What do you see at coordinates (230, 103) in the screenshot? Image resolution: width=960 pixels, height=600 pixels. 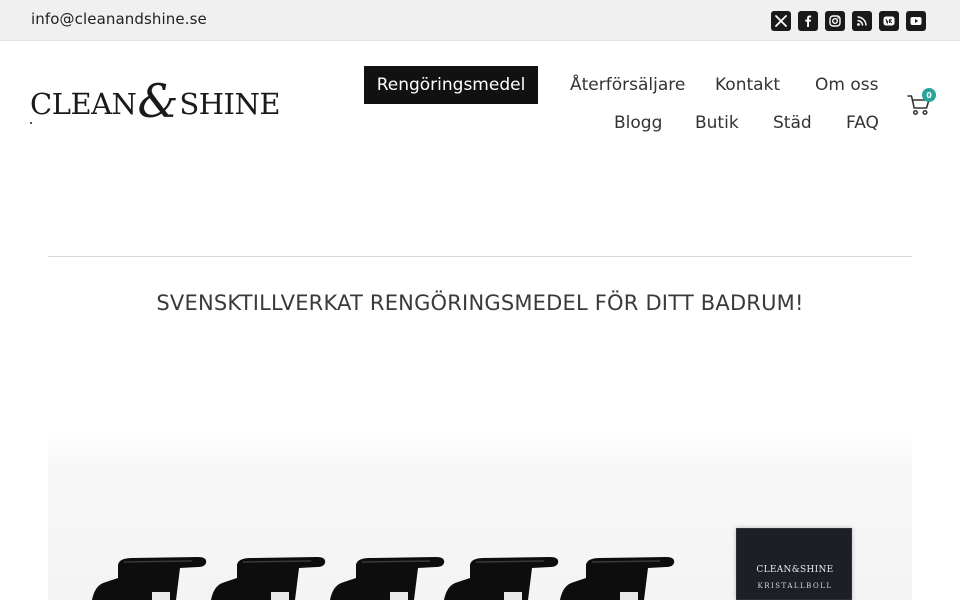 I see `logo-word-shine: SHINE` at bounding box center [230, 103].